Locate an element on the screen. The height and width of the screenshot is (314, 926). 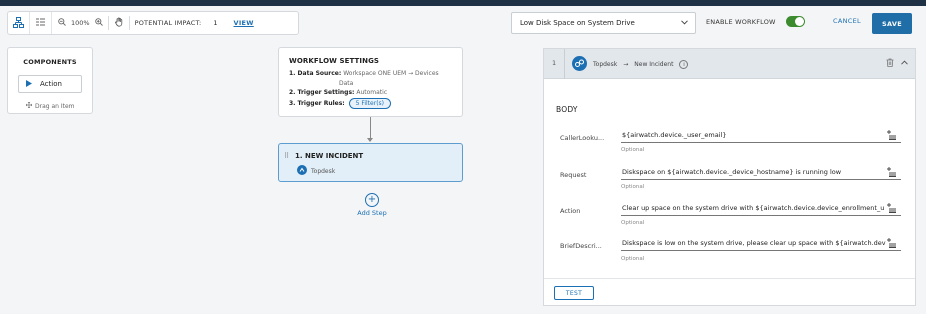
workflow-view-icon is located at coordinates (18, 23).